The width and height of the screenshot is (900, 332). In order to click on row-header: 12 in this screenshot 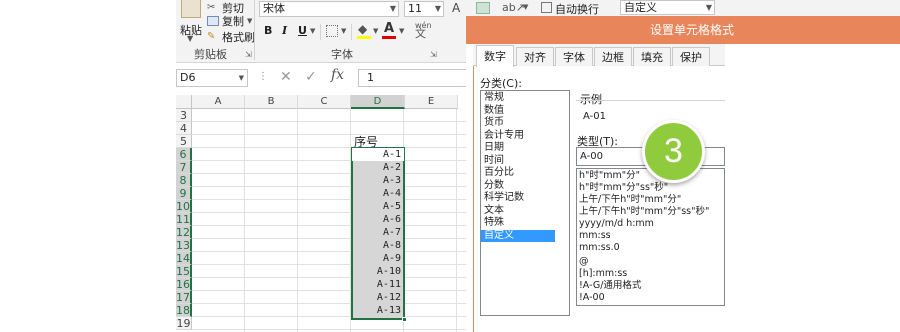, I will do `click(184, 232)`.